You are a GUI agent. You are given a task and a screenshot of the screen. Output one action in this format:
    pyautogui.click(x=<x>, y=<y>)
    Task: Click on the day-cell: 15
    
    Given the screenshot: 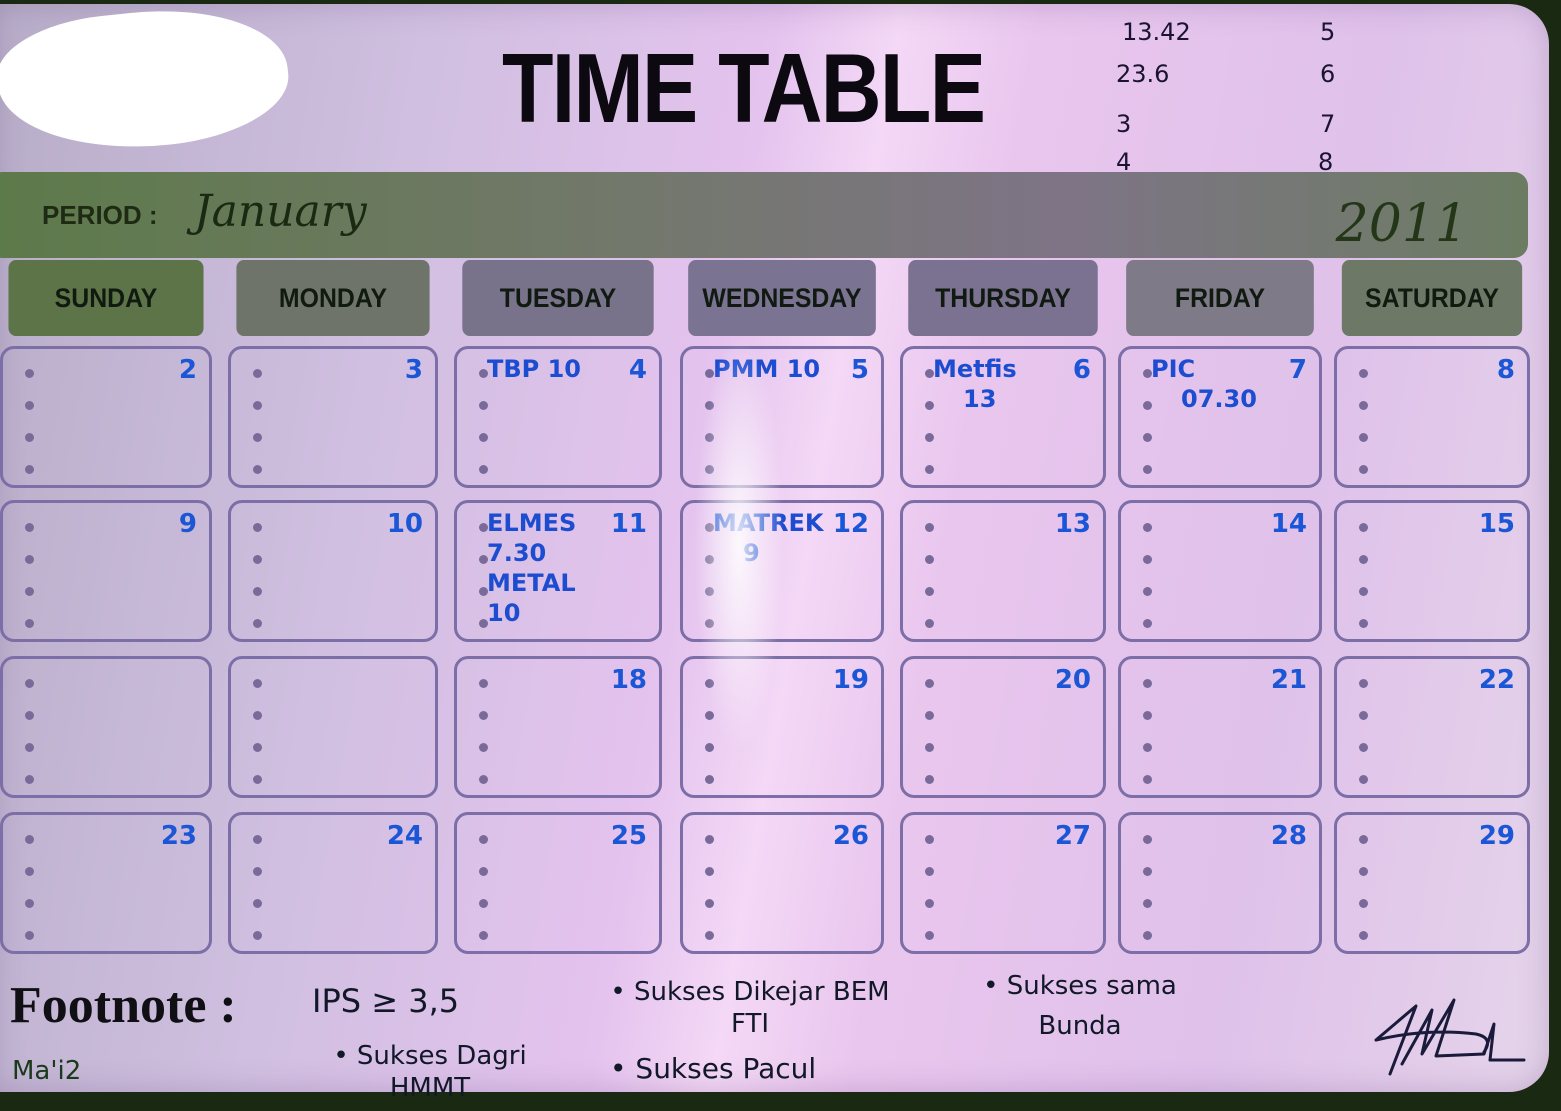 What is the action you would take?
    pyautogui.click(x=1432, y=571)
    